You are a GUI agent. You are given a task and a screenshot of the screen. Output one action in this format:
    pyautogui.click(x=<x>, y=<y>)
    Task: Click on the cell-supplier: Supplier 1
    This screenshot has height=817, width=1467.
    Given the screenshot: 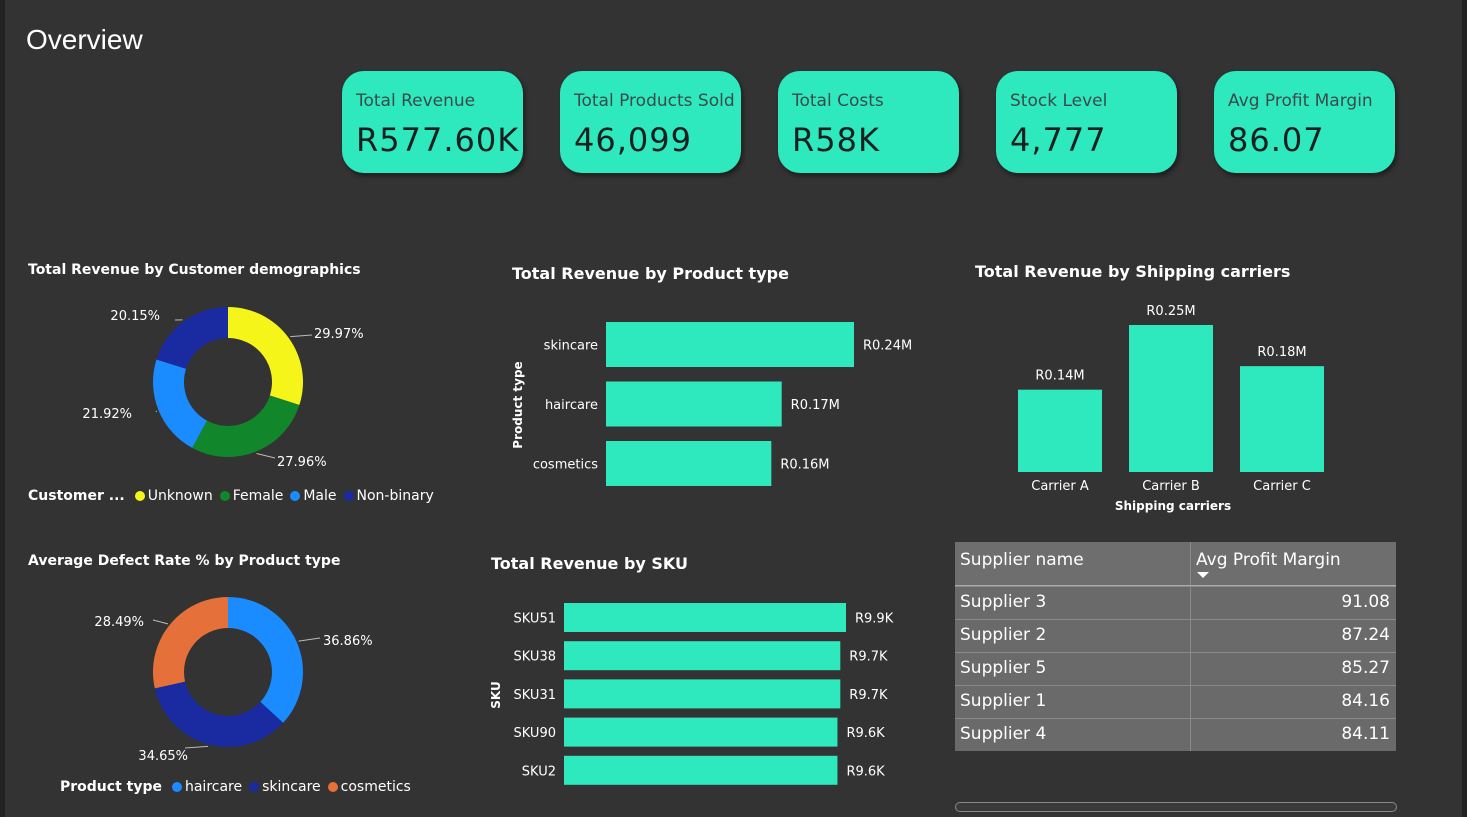 What is the action you would take?
    pyautogui.click(x=1003, y=701)
    